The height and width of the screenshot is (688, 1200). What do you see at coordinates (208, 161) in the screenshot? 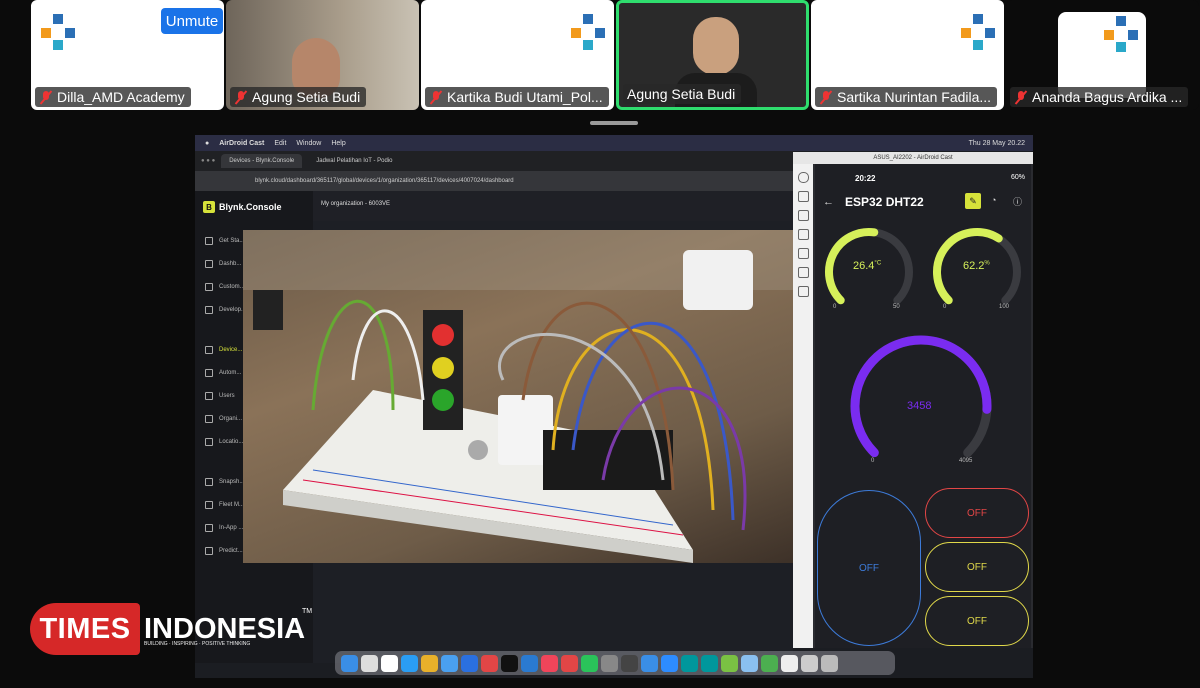
I see `window-controls-icon: ● ● ●` at bounding box center [208, 161].